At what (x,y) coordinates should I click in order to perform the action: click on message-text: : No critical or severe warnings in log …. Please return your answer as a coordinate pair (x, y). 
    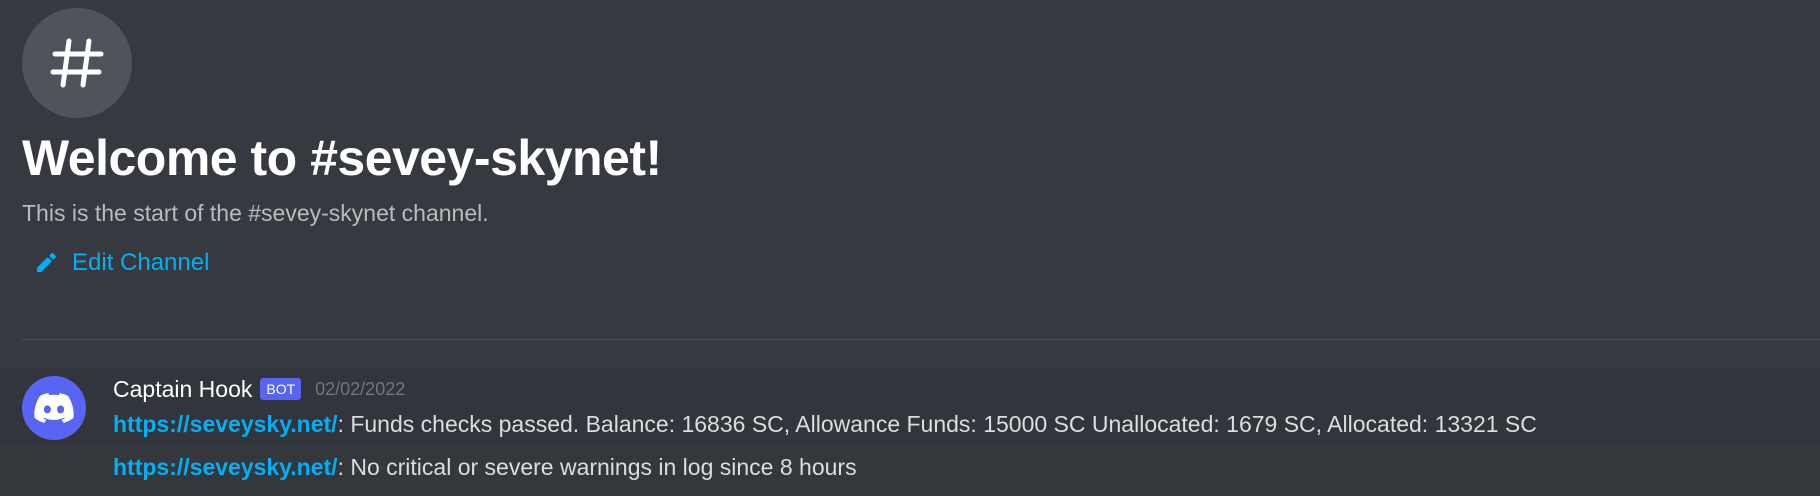
    Looking at the image, I should click on (597, 467).